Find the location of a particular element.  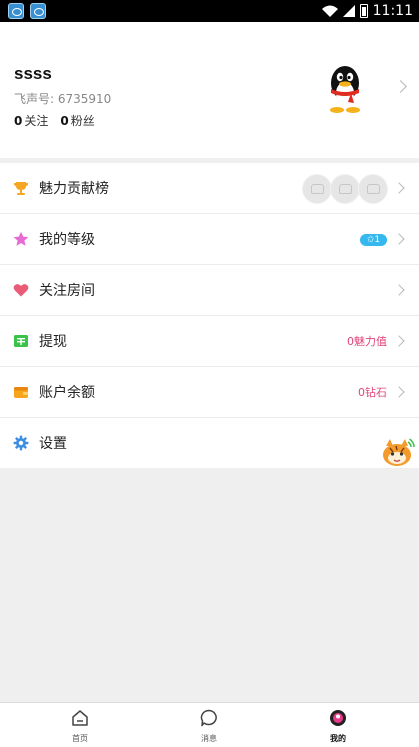

status-bar: 11:11 is located at coordinates (209, 11).